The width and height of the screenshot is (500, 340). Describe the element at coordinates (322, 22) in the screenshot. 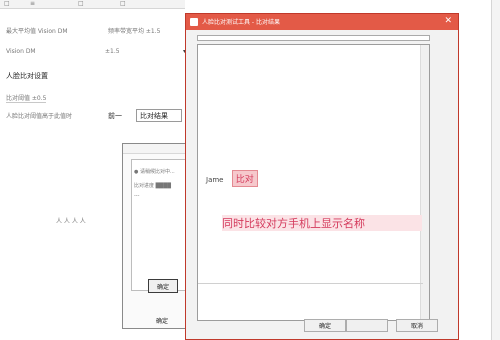

I see `dialog-titlebar: 人脸比对测试工具 - 比对结果 ✕` at that location.